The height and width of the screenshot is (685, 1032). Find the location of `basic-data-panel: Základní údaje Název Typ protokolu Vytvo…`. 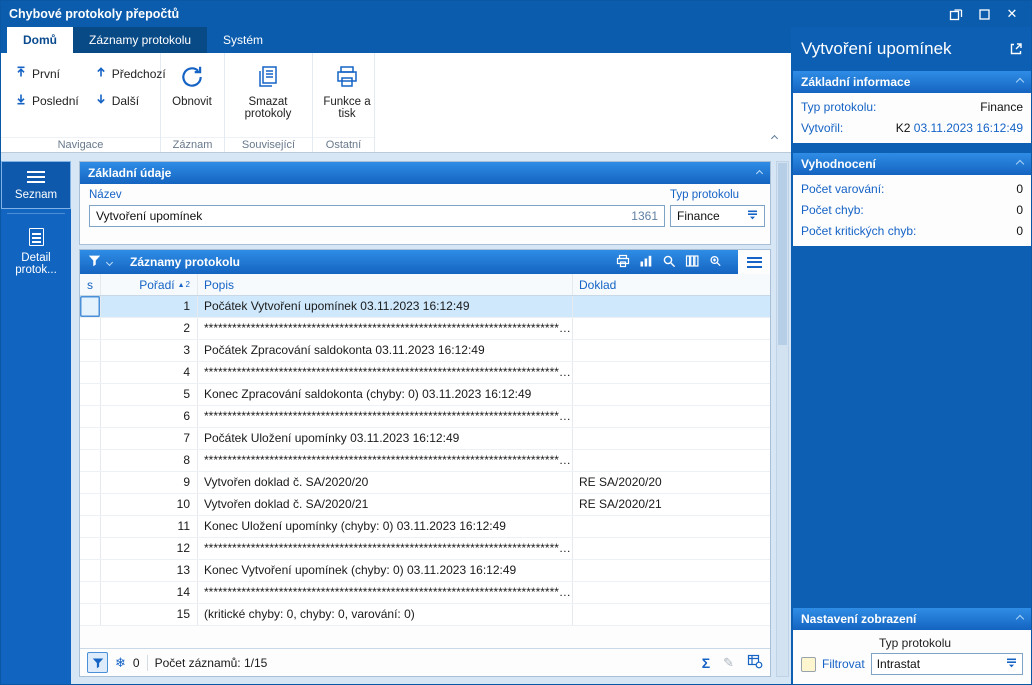

basic-data-panel: Základní údaje Název Typ protokolu Vytvo… is located at coordinates (425, 203).